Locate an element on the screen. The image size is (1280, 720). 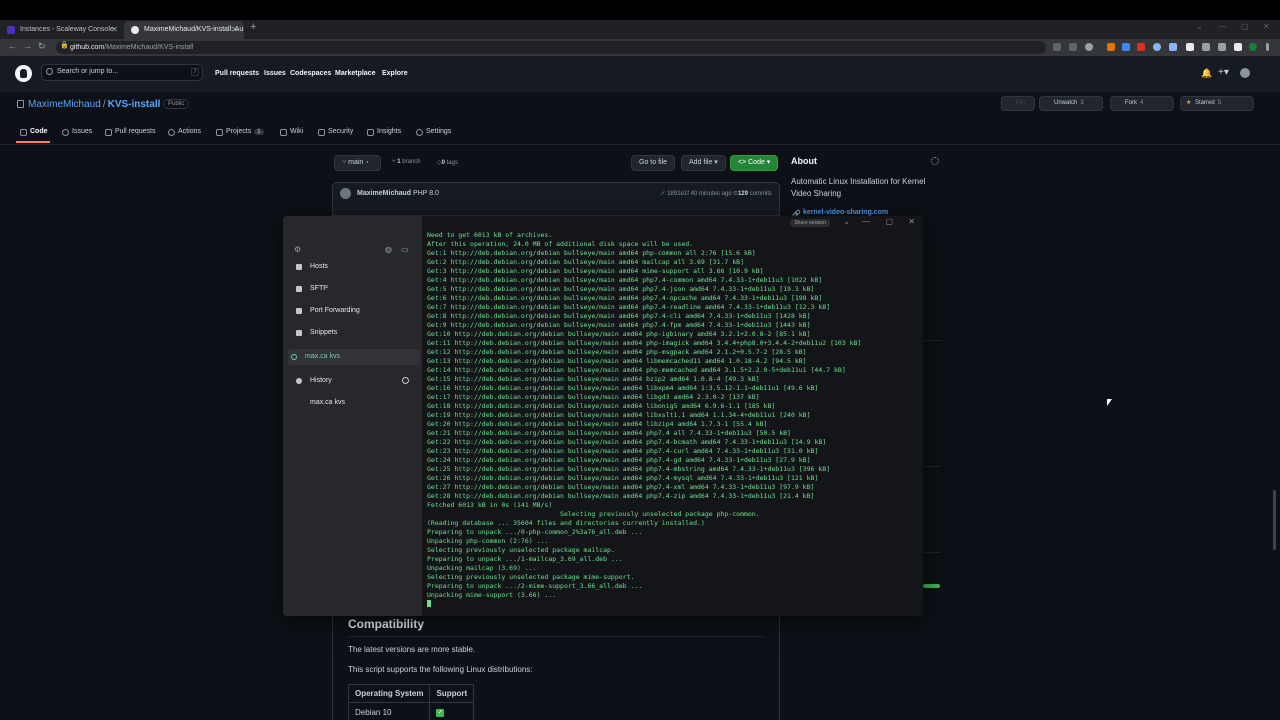
nav-marketplace: Marketplace is located at coordinates (355, 73).